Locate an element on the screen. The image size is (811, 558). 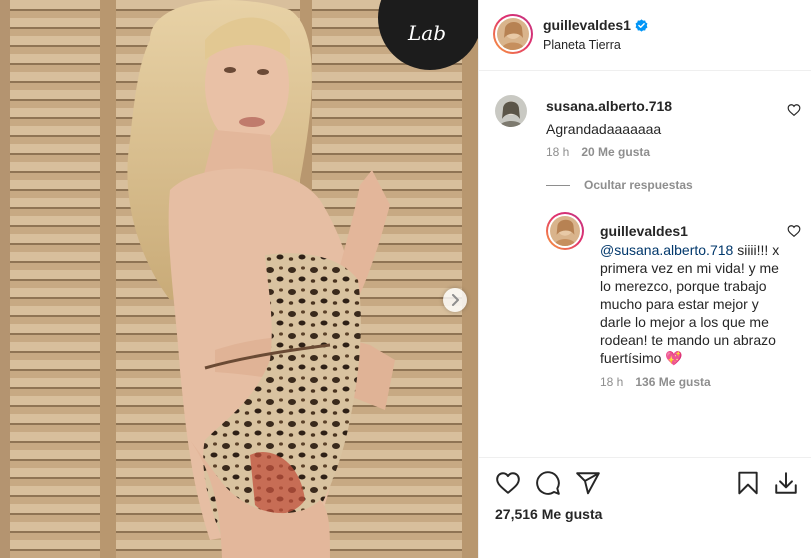
reply-mention: @susana.alberto.718 is located at coordinates (666, 250).